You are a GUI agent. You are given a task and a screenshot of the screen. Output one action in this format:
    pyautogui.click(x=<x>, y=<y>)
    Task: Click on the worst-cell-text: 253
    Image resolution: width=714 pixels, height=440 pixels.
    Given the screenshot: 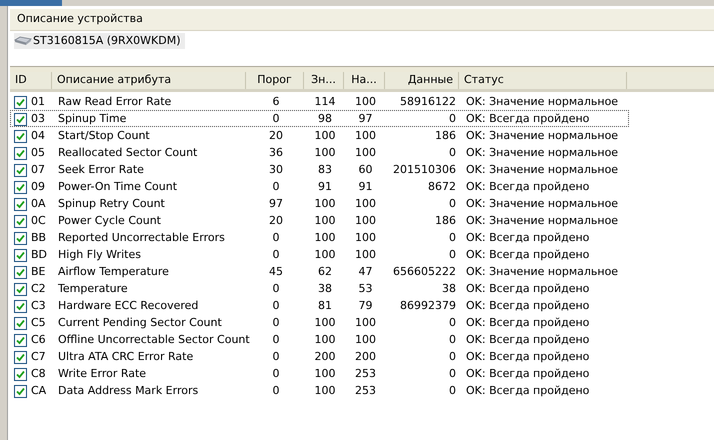 What is the action you would take?
    pyautogui.click(x=365, y=391)
    